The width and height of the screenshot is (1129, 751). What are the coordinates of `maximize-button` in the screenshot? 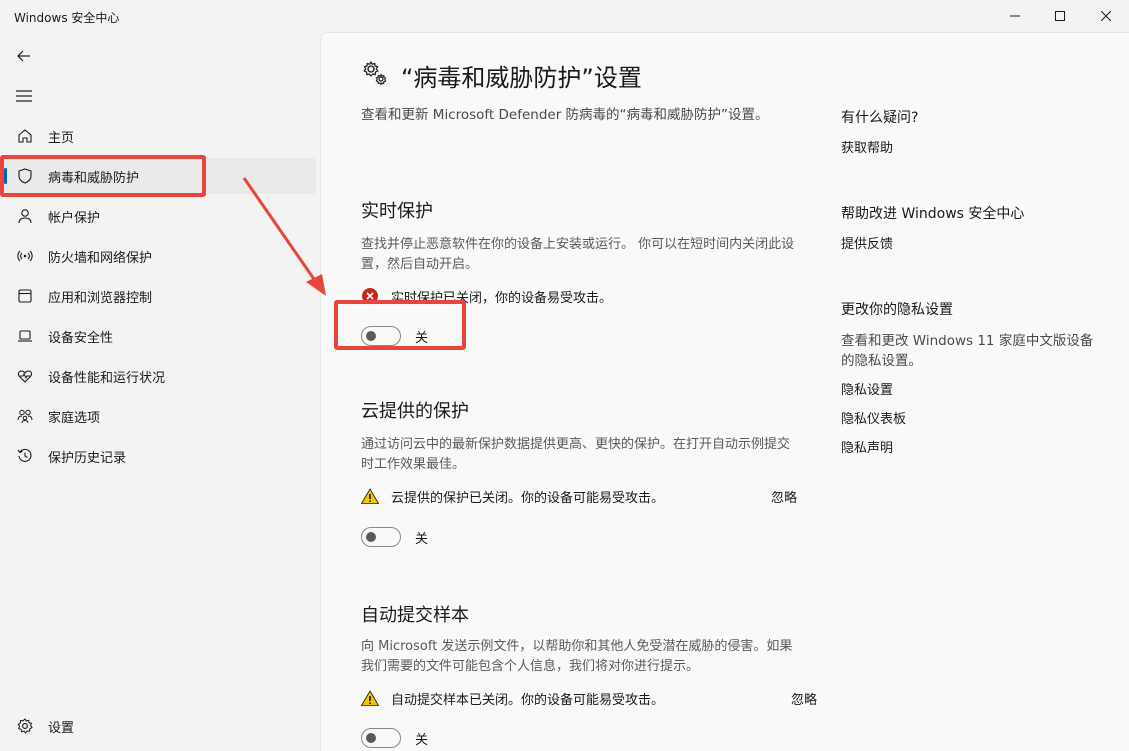 It's located at (1060, 16).